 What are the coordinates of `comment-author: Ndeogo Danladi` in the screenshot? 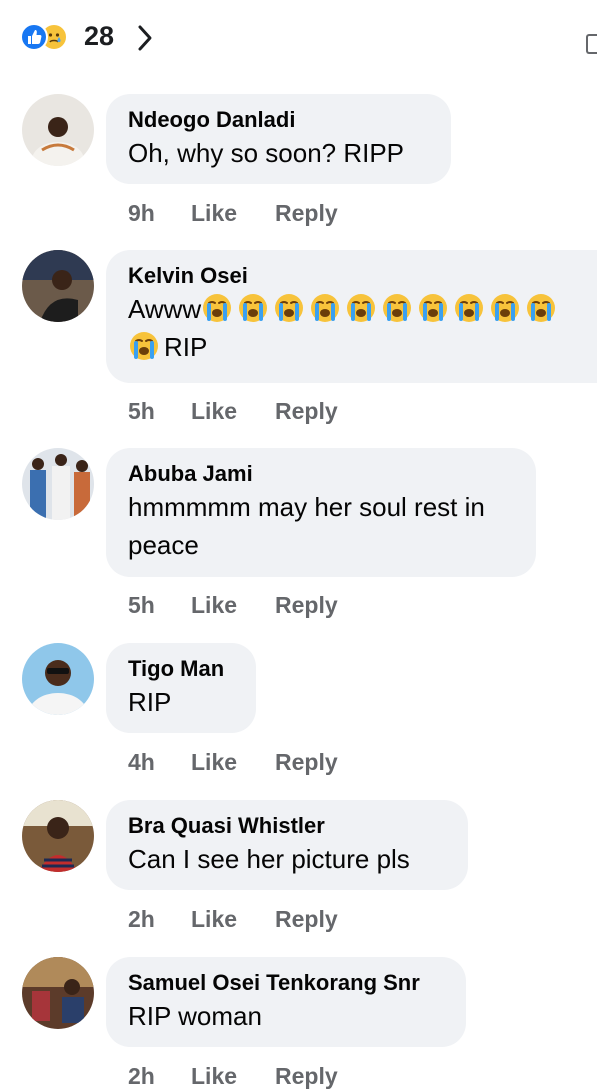 It's located at (278, 120).